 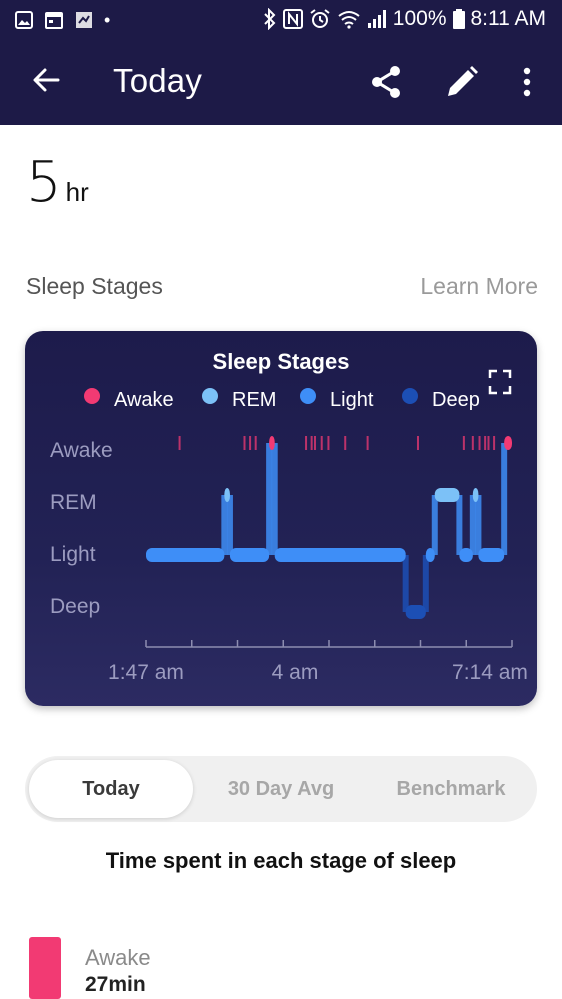 What do you see at coordinates (146, 672) in the screenshot?
I see `x-tick-label-1-47-am: 1:47 am` at bounding box center [146, 672].